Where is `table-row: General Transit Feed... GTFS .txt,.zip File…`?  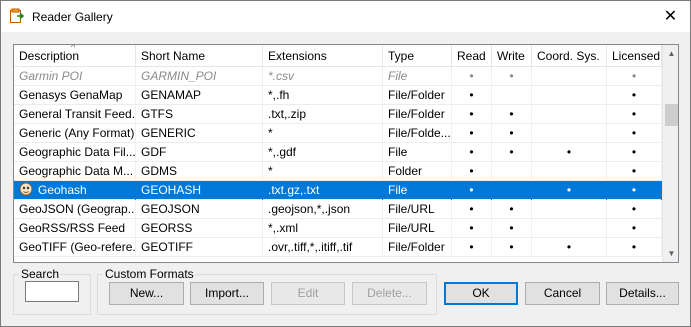 table-row: General Transit Feed... GTFS .txt,.zip File… is located at coordinates (338, 114).